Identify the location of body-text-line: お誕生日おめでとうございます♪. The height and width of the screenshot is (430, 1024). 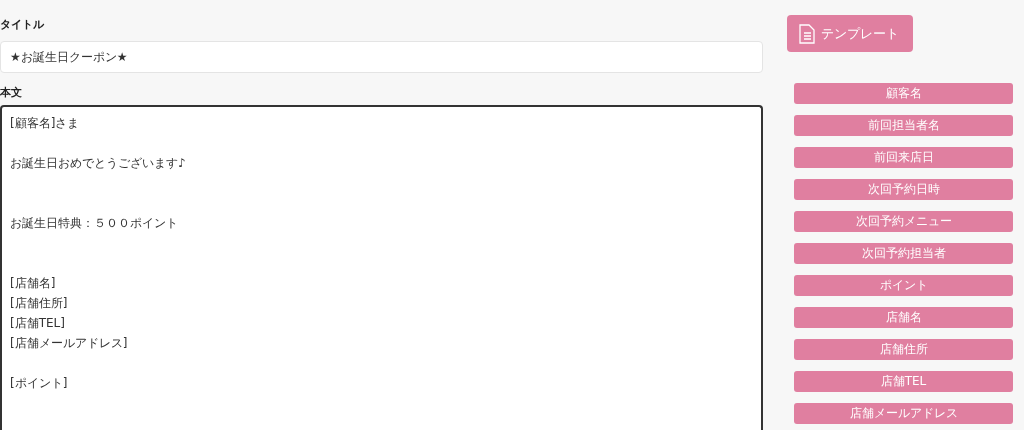
(98, 163).